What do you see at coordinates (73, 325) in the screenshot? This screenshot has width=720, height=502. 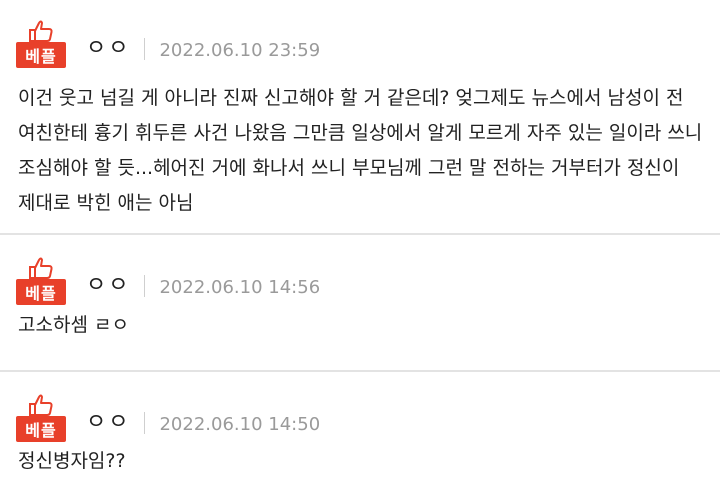 I see `comment-text: 고소하셈 ㄹㅇ` at bounding box center [73, 325].